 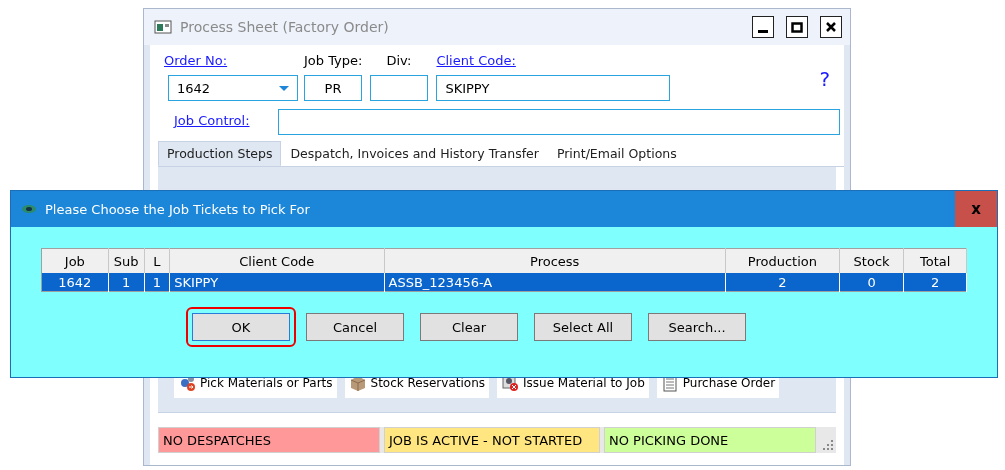 What do you see at coordinates (276, 260) in the screenshot?
I see `column-header: Client Code` at bounding box center [276, 260].